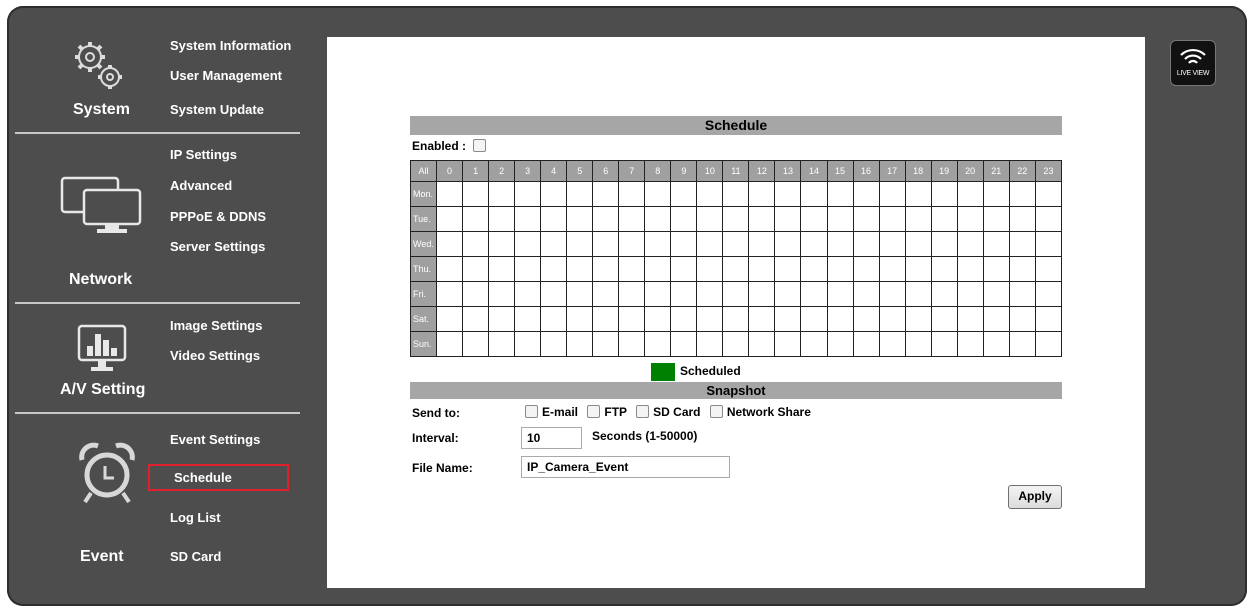 The image size is (1254, 612). What do you see at coordinates (736, 171) in the screenshot?
I see `hour-header-11: 11` at bounding box center [736, 171].